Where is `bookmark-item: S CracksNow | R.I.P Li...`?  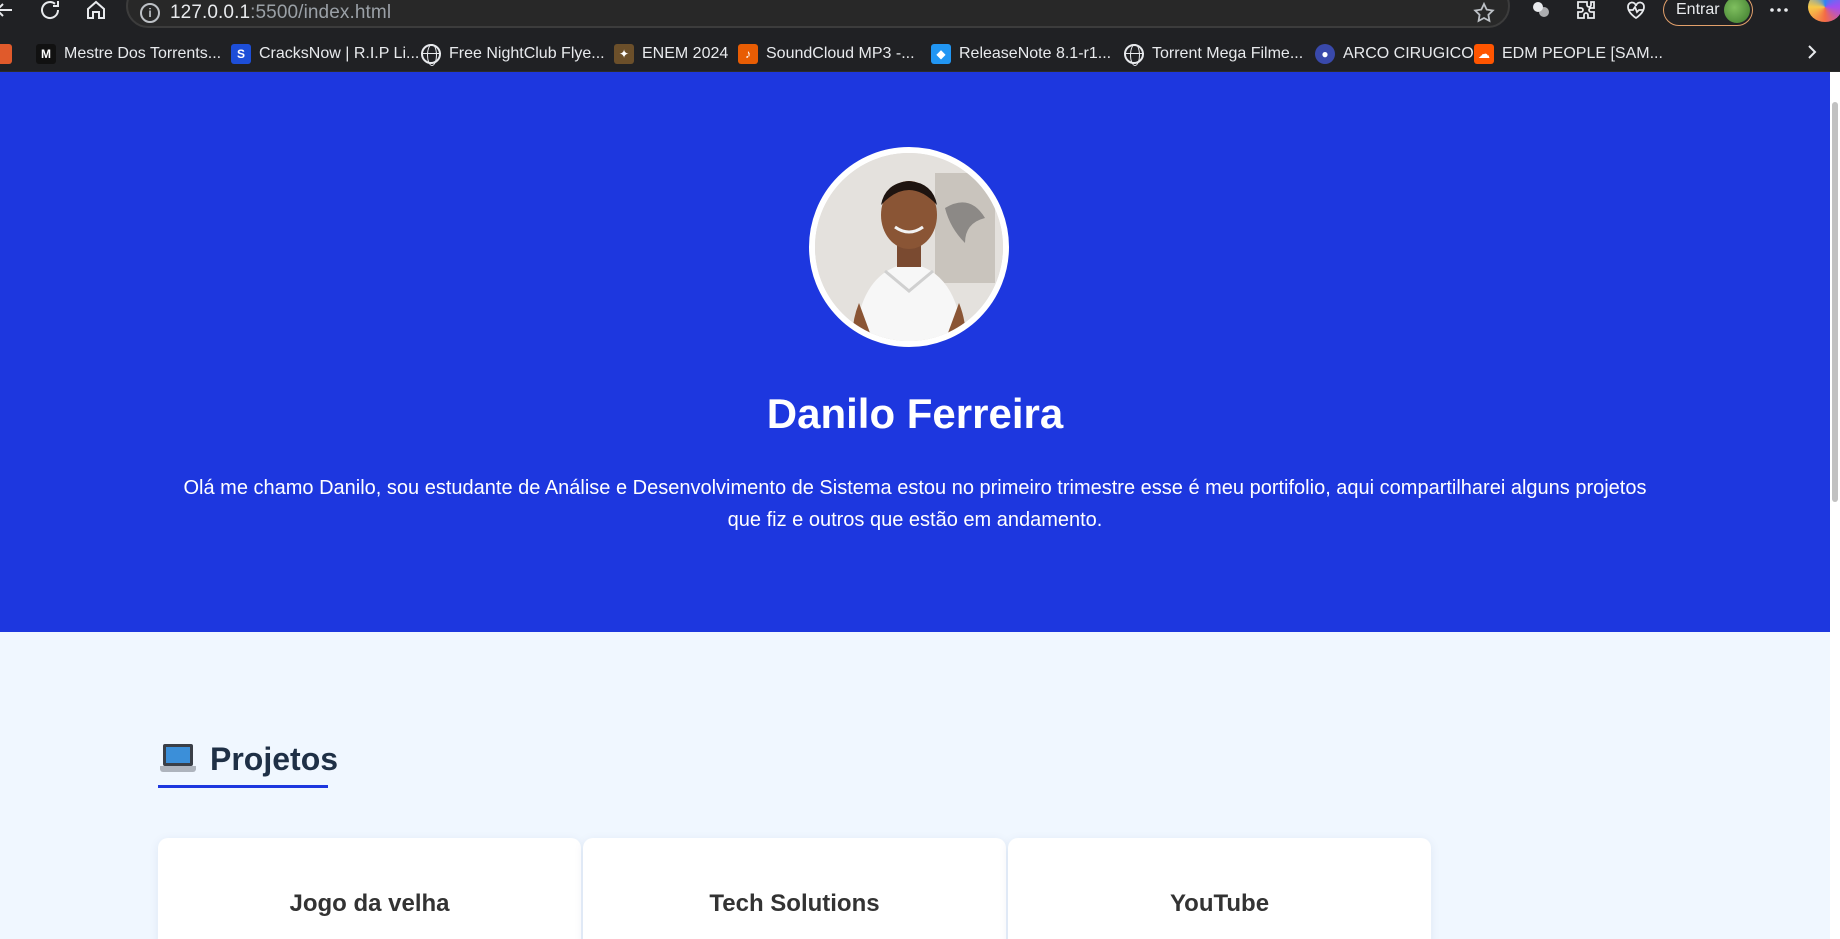
bookmark-item: S CracksNow | R.I.P Li... is located at coordinates (325, 54).